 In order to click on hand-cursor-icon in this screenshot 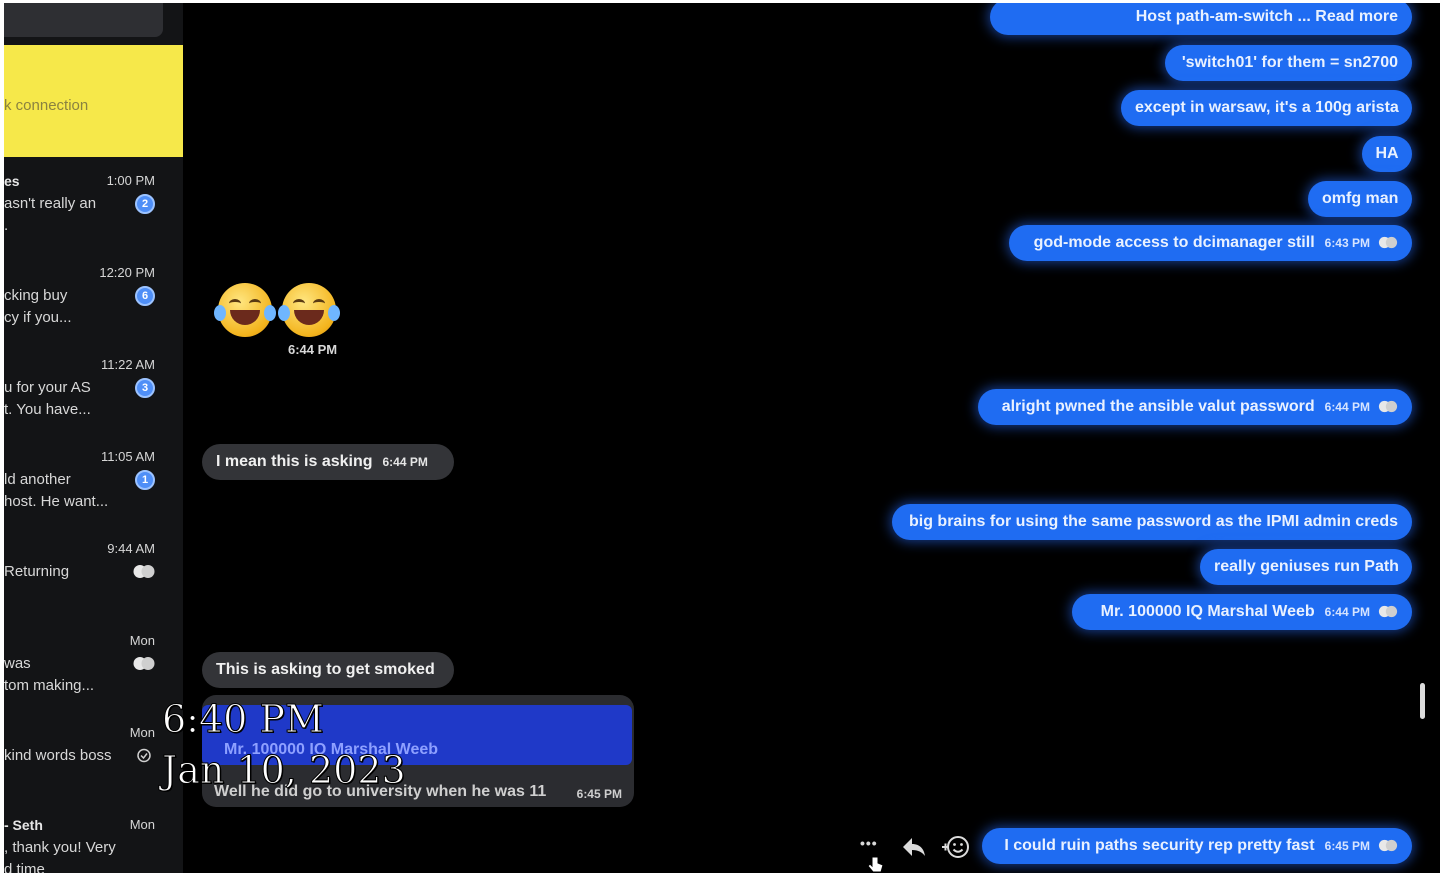, I will do `click(875, 864)`.